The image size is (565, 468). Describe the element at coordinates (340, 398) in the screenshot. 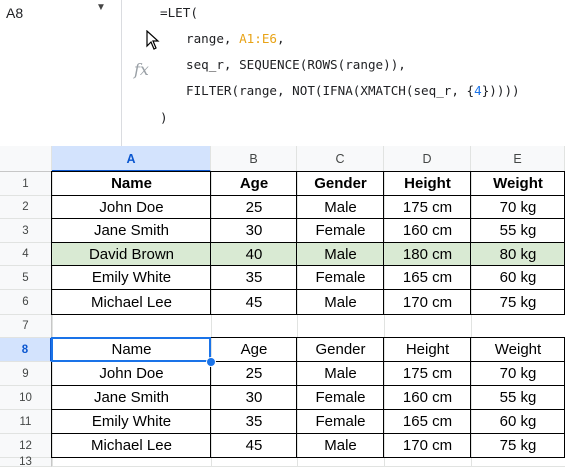

I see `cell-c10: Female` at that location.